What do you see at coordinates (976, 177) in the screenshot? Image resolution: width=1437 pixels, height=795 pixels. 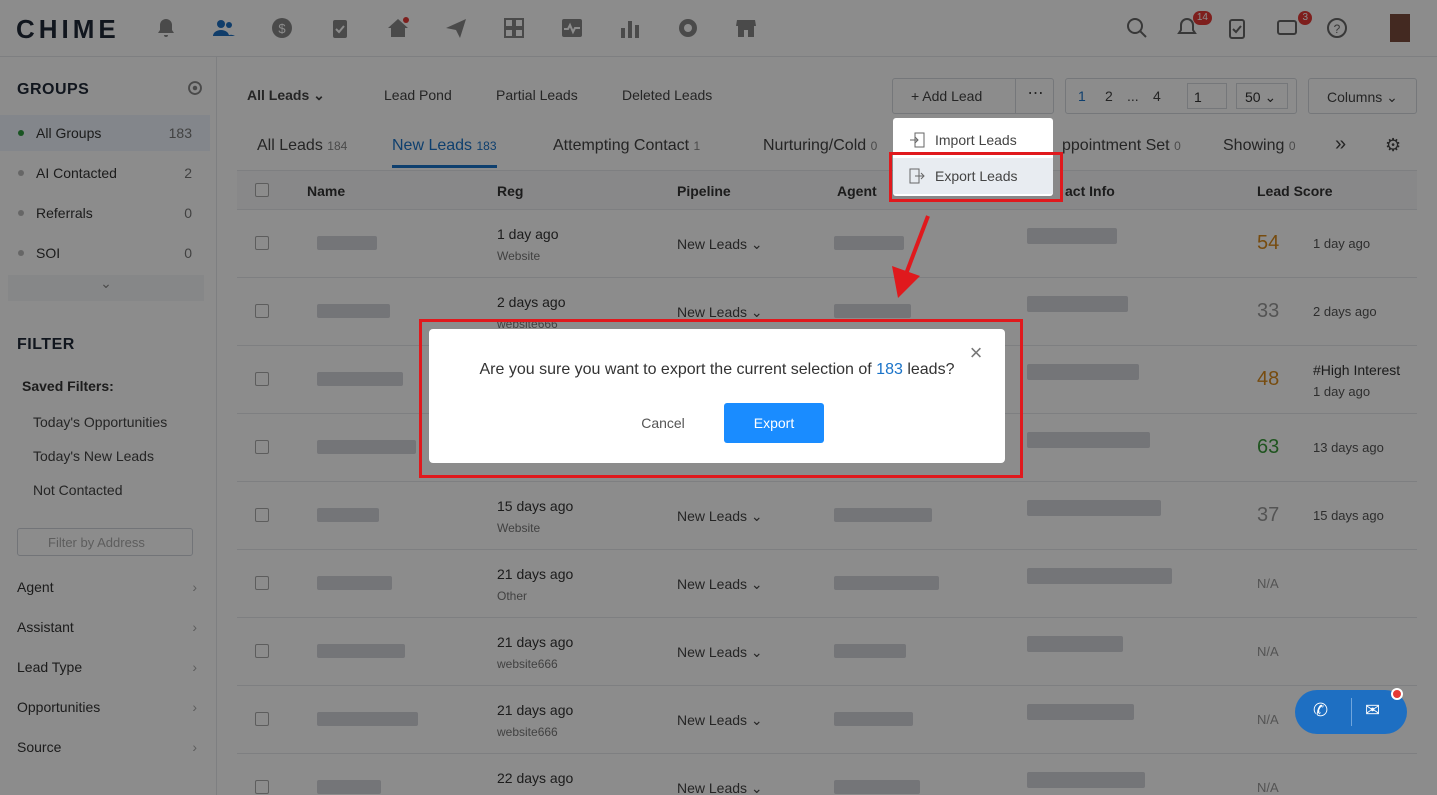 I see `export-item-highlight` at bounding box center [976, 177].